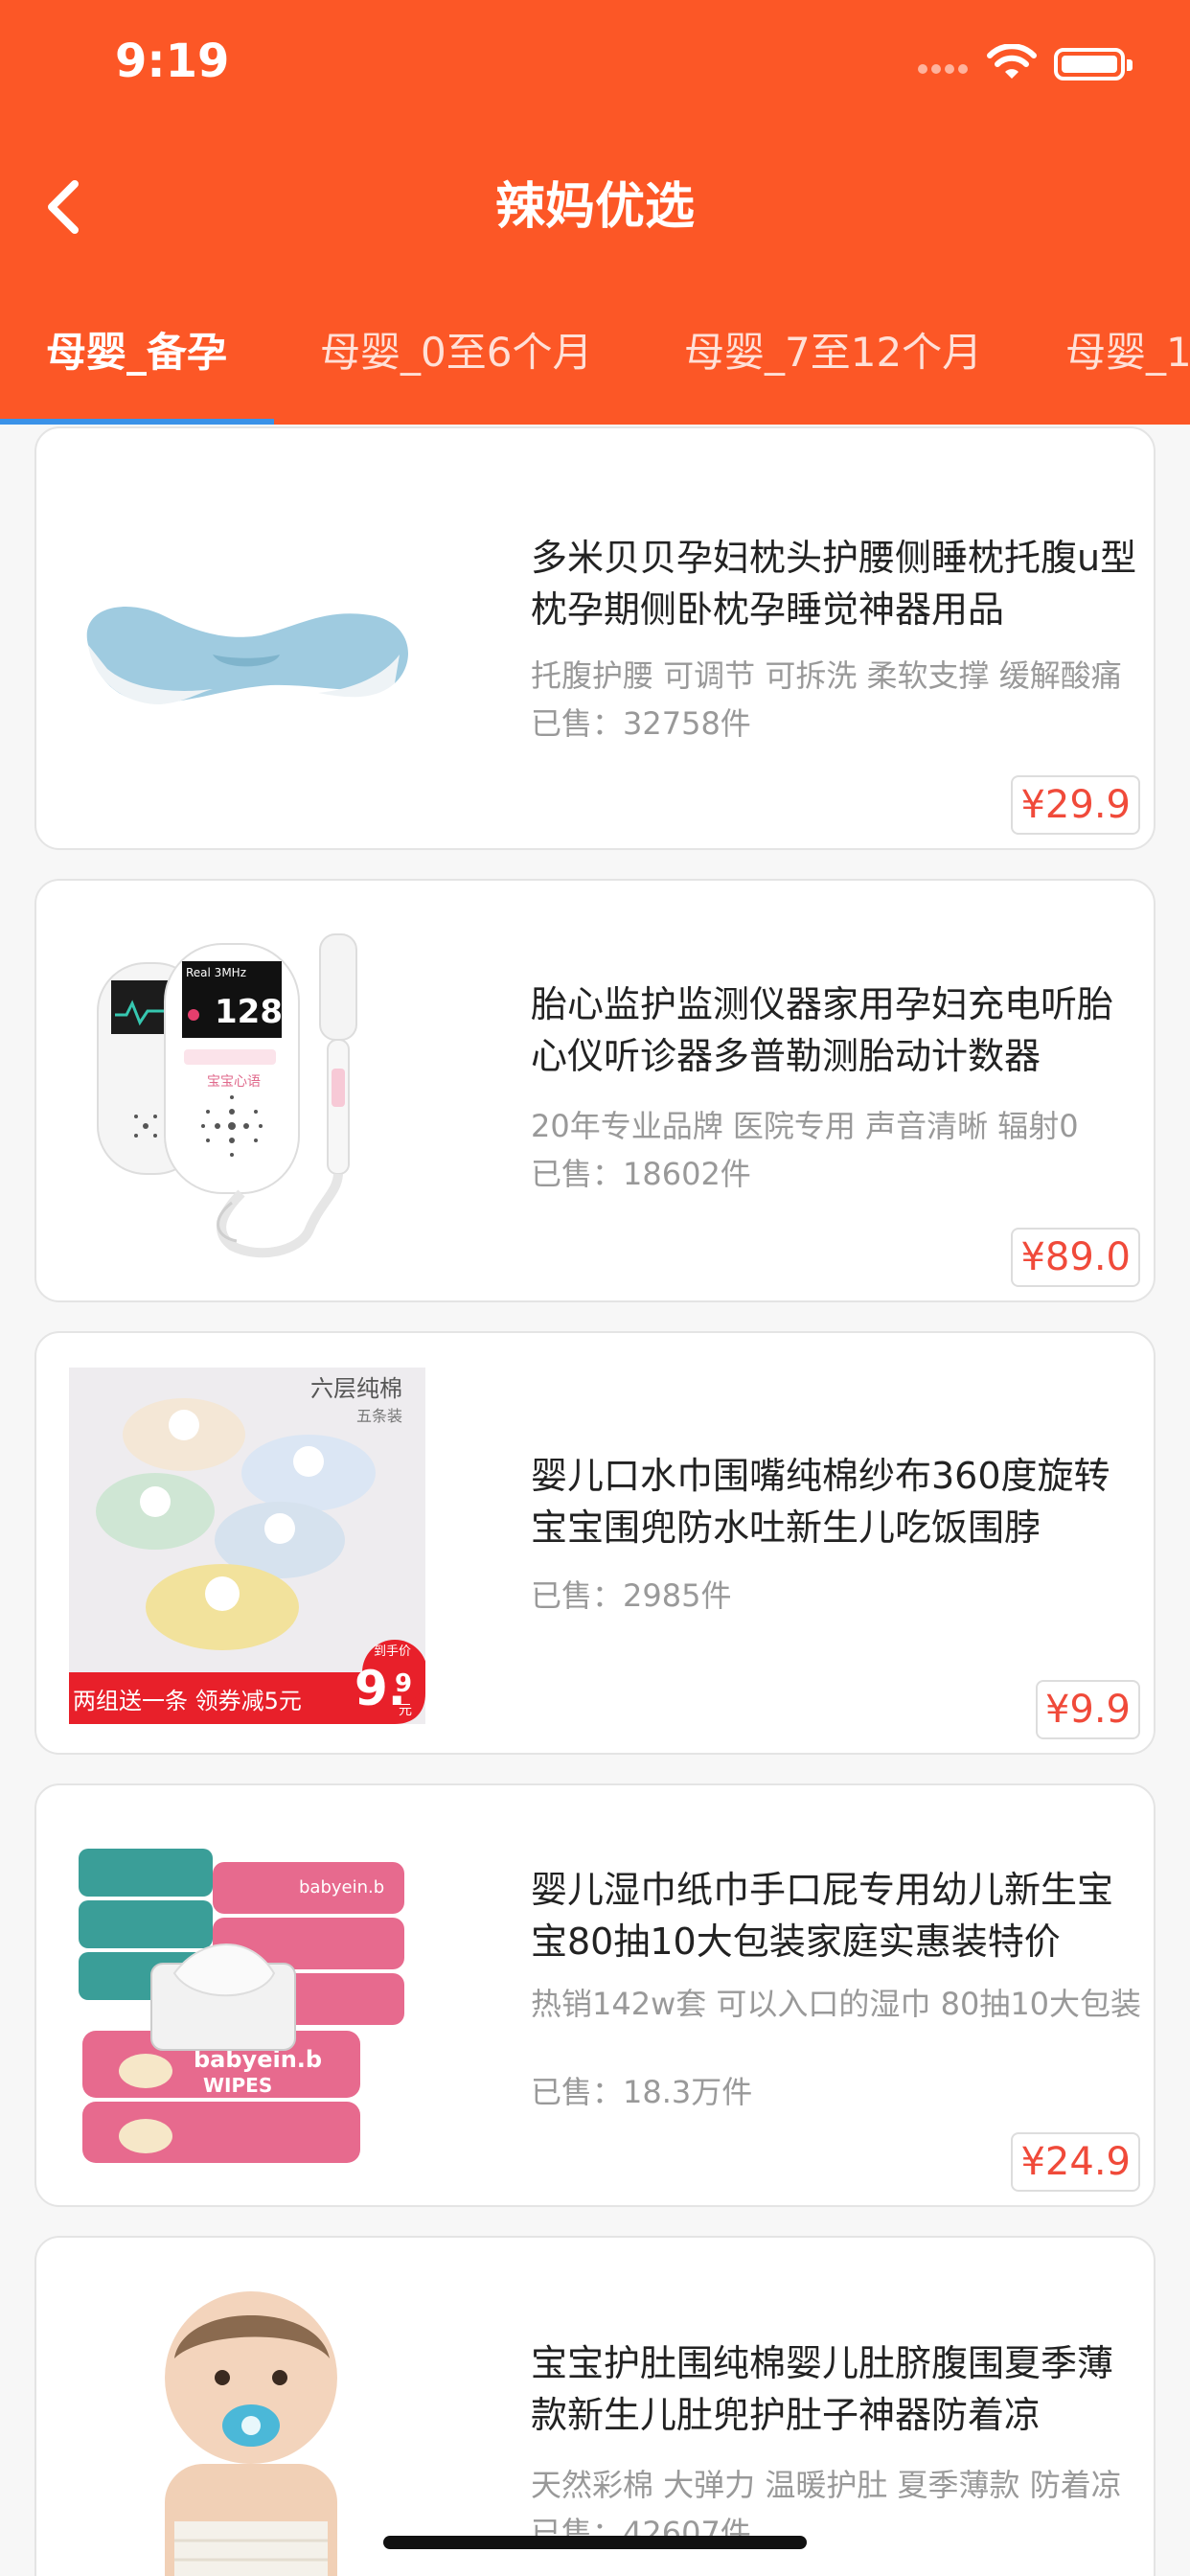 The width and height of the screenshot is (1190, 2576). Describe the element at coordinates (172, 61) in the screenshot. I see `status-time: 9:19` at that location.